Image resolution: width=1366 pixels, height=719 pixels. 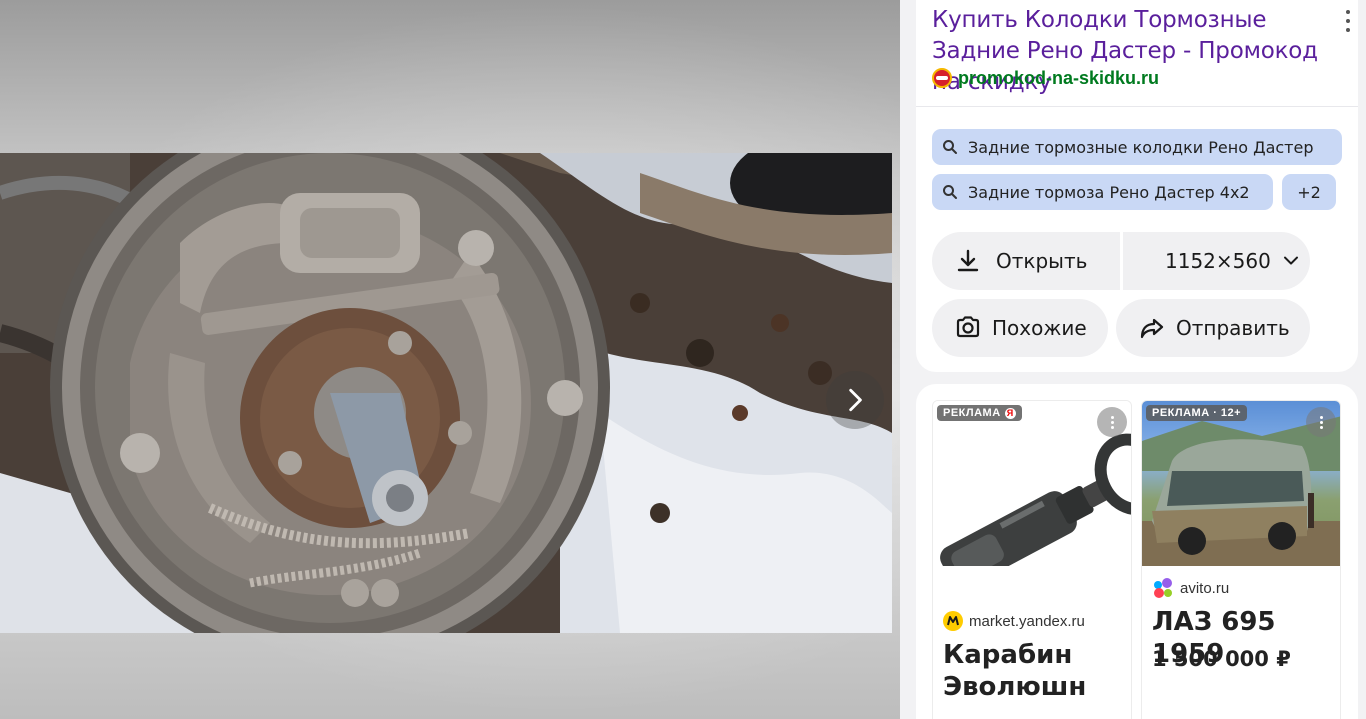 What do you see at coordinates (1141, 147) in the screenshot?
I see `chip-label: Задние тормозные колодки Рено Дастер` at bounding box center [1141, 147].